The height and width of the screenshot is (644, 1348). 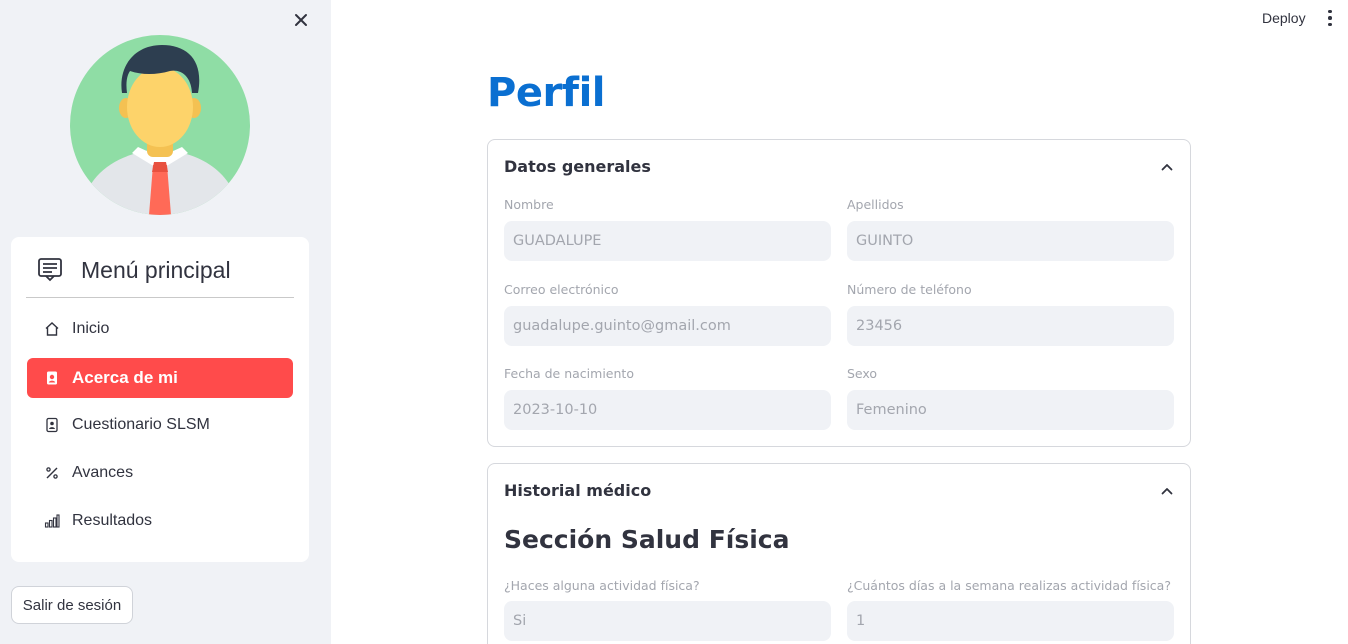 I want to click on menu-item-avances: Avances, so click(x=160, y=473).